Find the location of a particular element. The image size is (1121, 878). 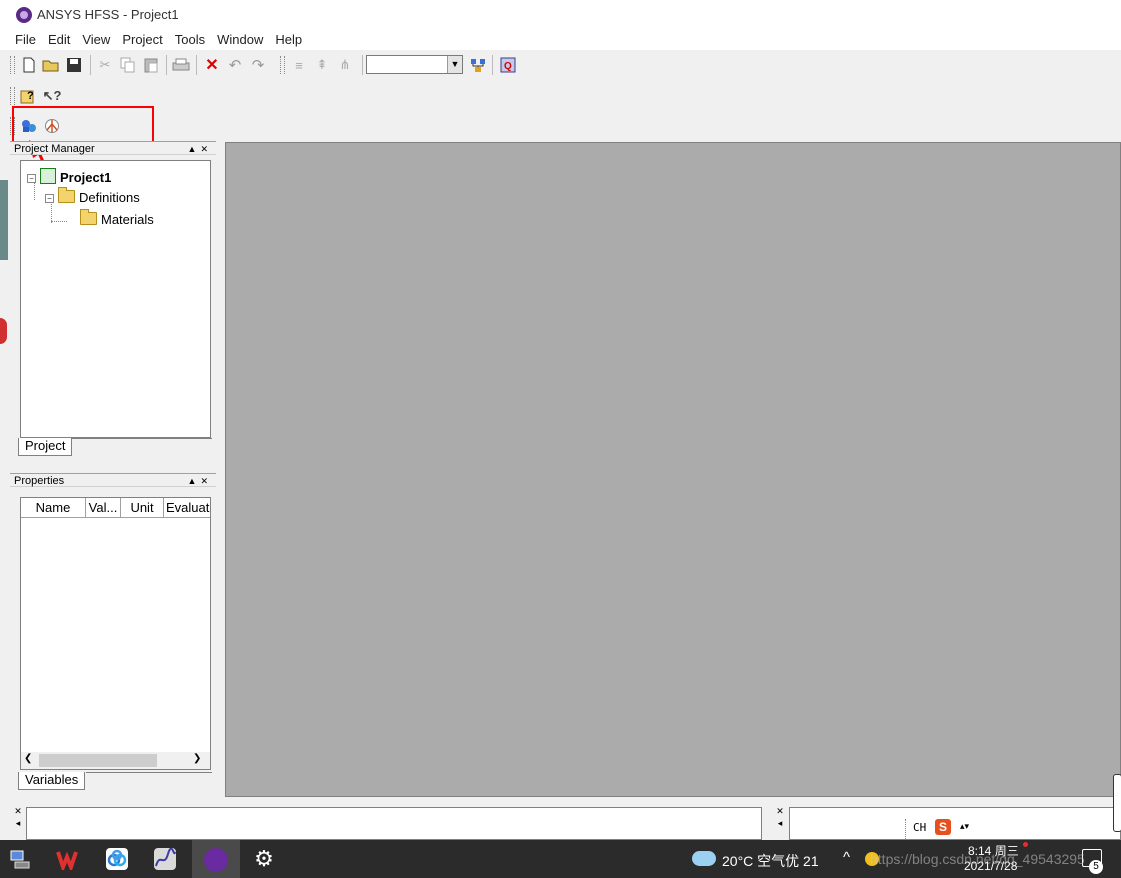

menu-project: Project is located at coordinates (142, 40).